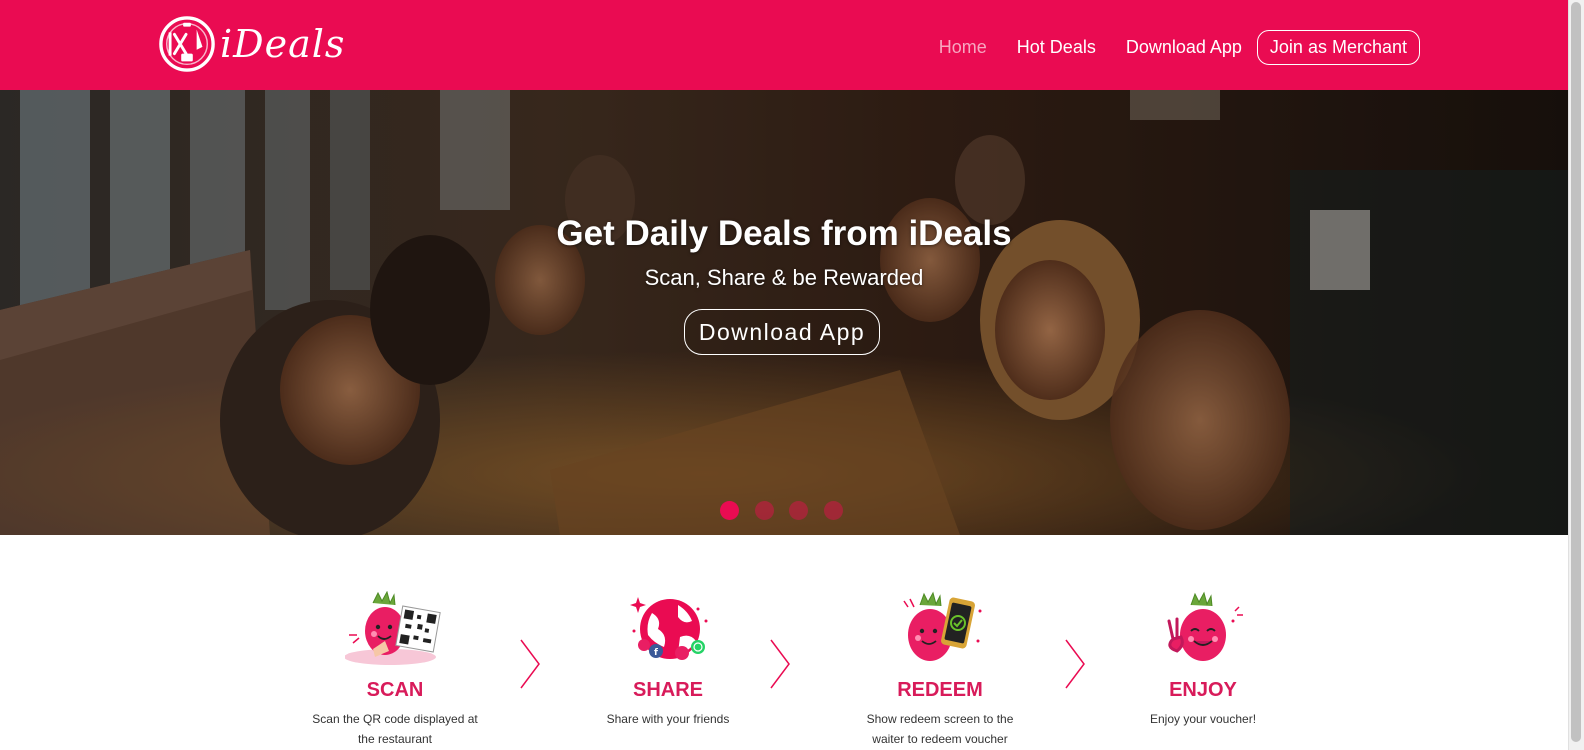 This screenshot has height=750, width=1584. Describe the element at coordinates (942, 626) in the screenshot. I see `redeem-phone-mascot-icon` at that location.